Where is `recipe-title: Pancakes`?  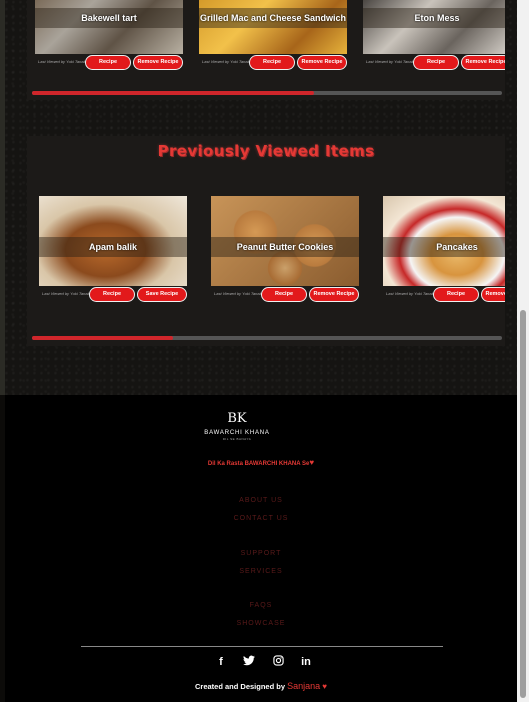 recipe-title: Pancakes is located at coordinates (444, 246).